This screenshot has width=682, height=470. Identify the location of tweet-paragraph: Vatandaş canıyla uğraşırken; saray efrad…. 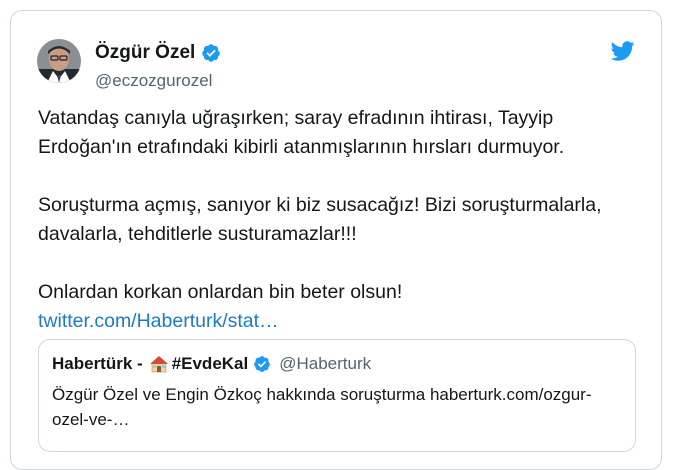
(301, 132).